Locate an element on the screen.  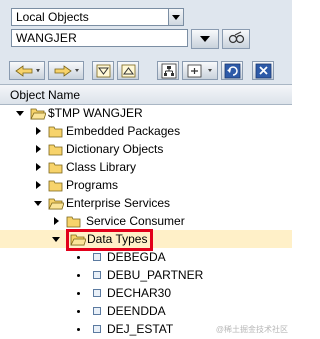
forward-button is located at coordinates (66, 70).